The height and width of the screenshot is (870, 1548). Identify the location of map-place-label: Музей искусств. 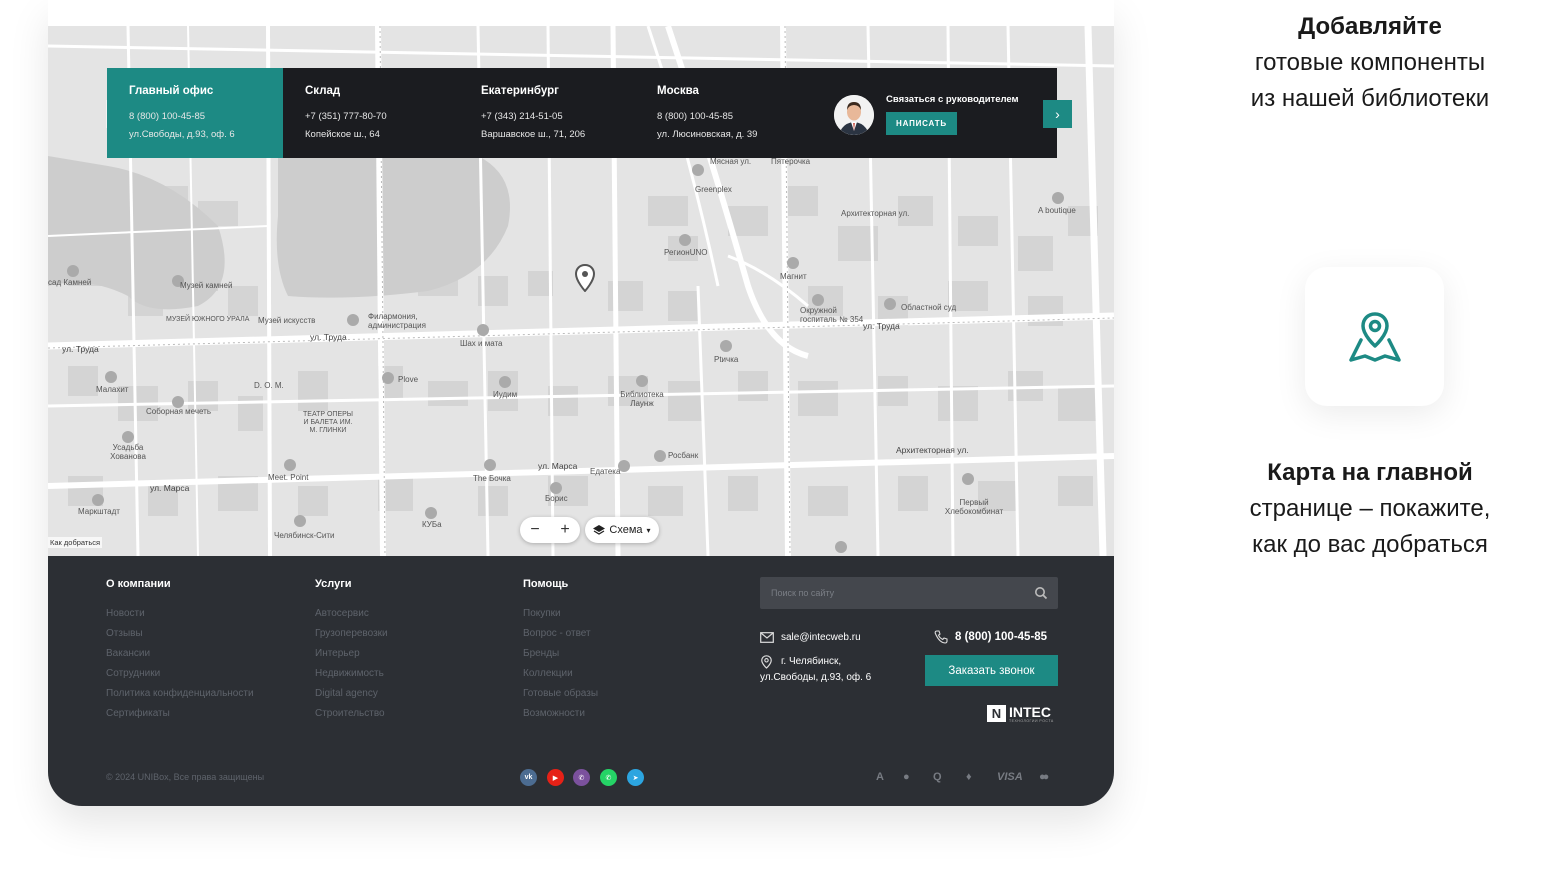
(287, 320).